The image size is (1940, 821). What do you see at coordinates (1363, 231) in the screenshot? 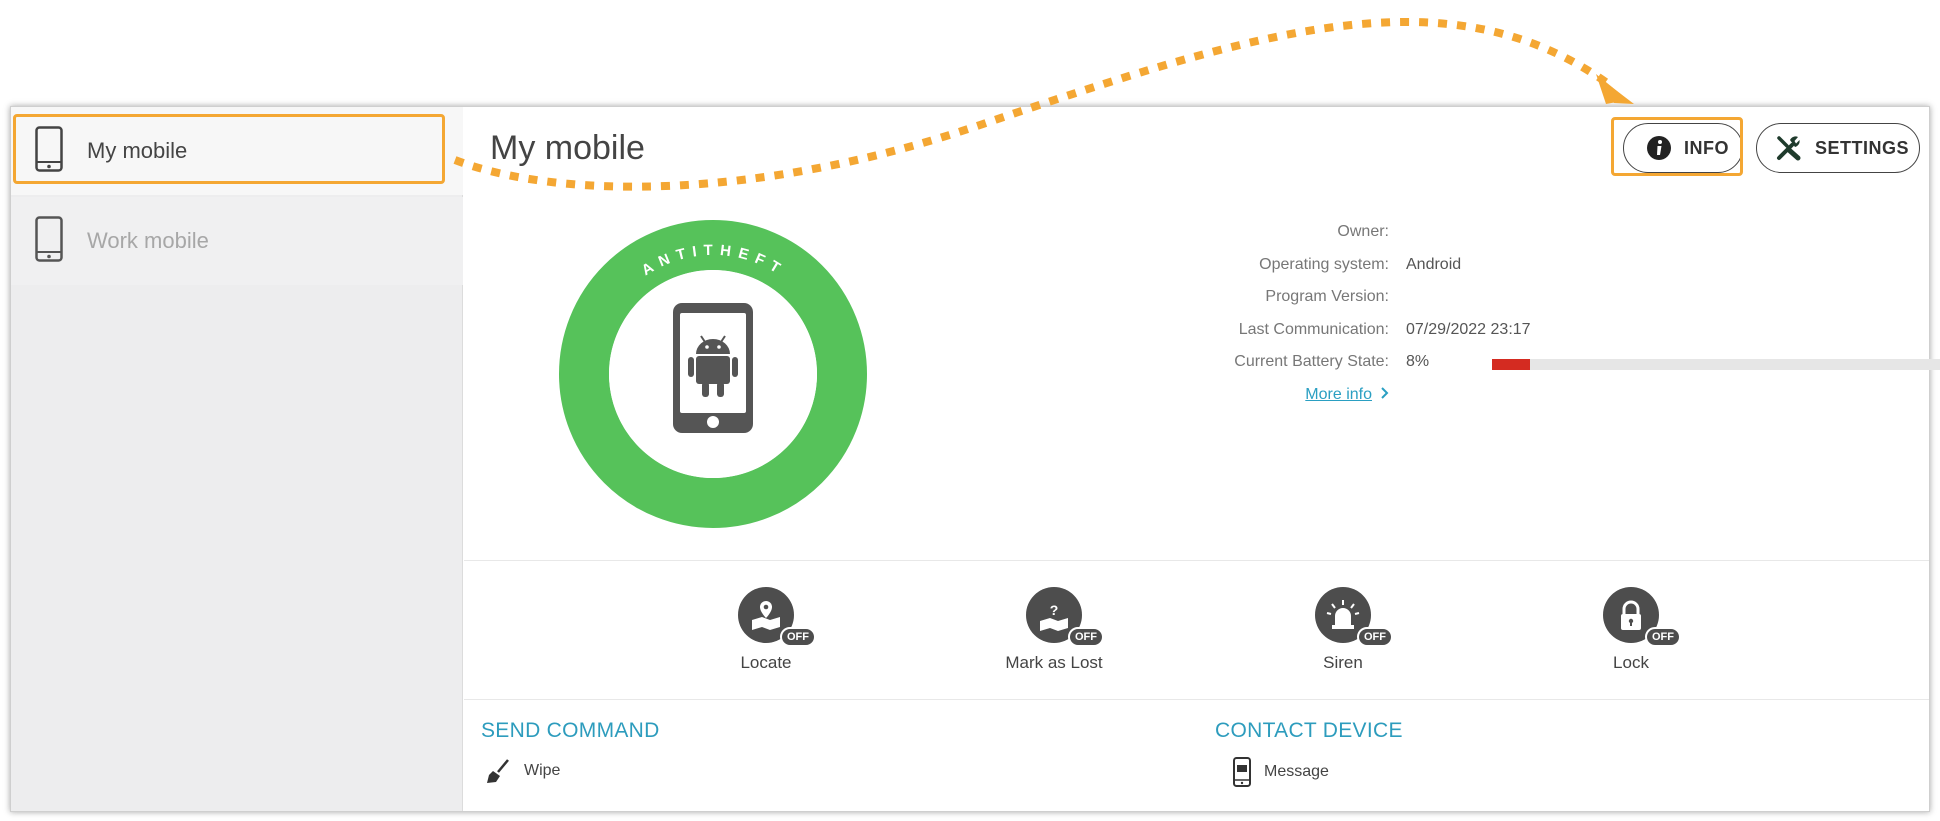
I see `owner-label: Owner:` at bounding box center [1363, 231].